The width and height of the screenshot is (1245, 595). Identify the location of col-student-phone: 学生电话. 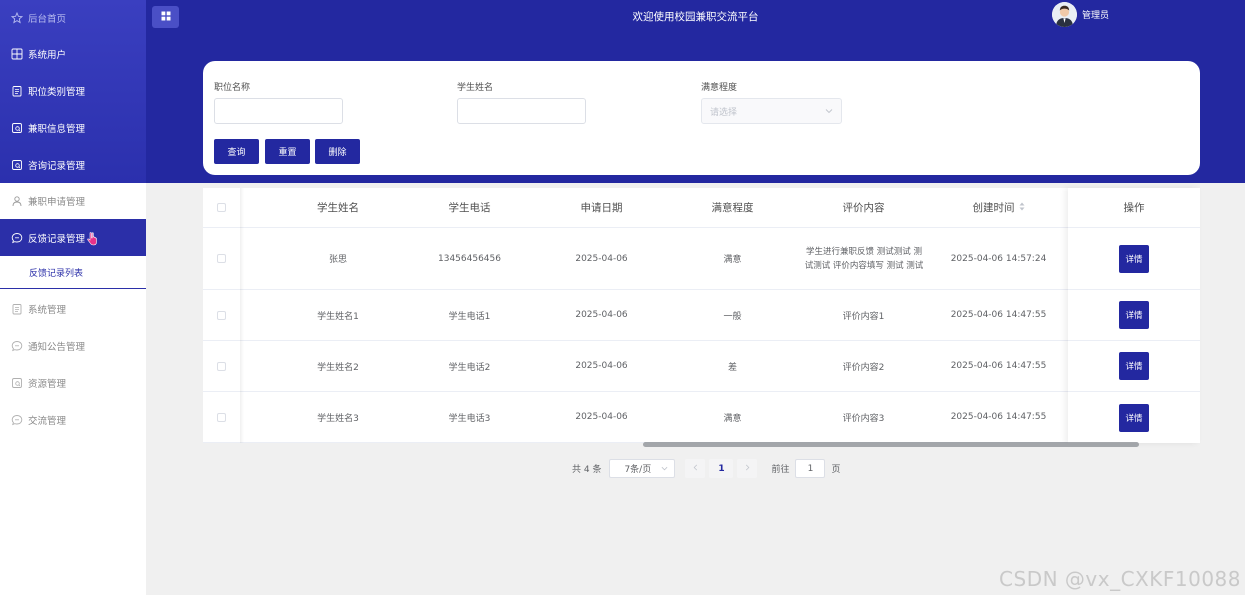
(469, 208).